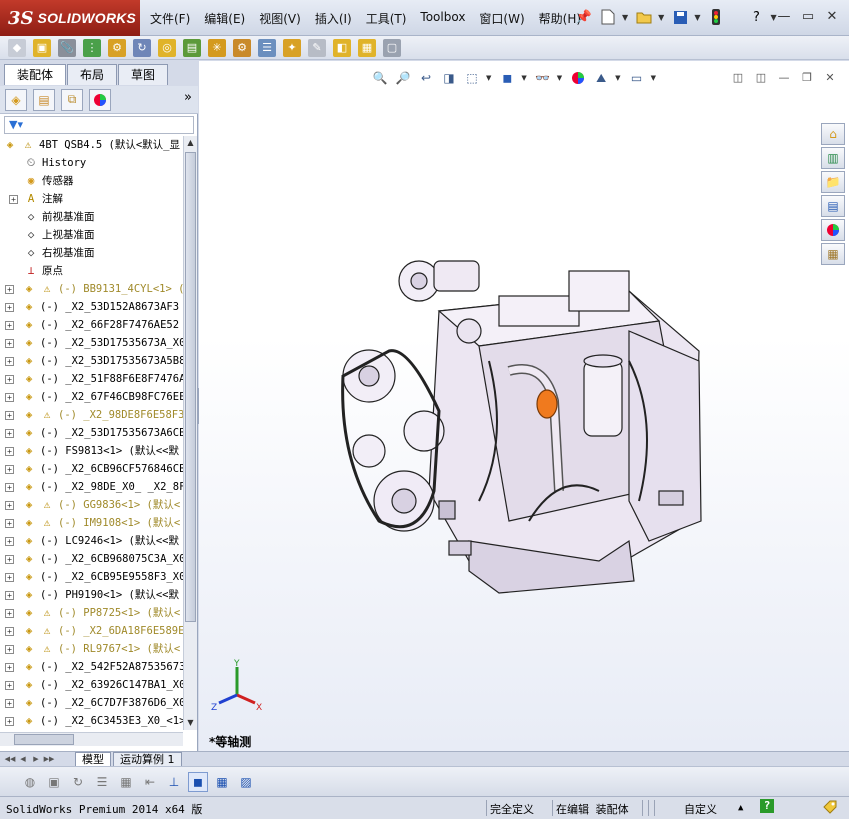  I want to click on move-component-icon: ↻, so click(142, 47).